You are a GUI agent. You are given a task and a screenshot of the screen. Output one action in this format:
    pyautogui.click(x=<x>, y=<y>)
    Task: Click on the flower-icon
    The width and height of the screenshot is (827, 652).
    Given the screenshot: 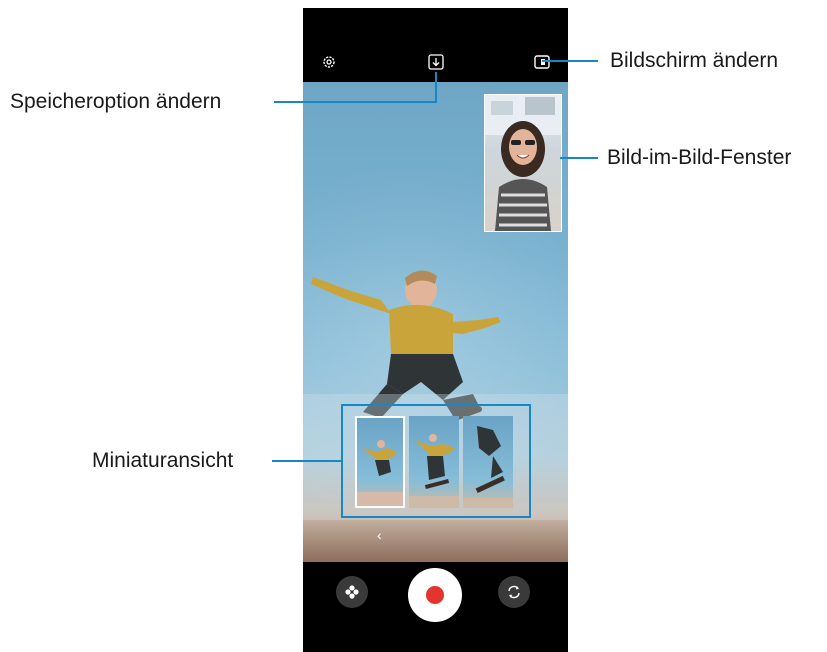 What is the action you would take?
    pyautogui.click(x=352, y=592)
    